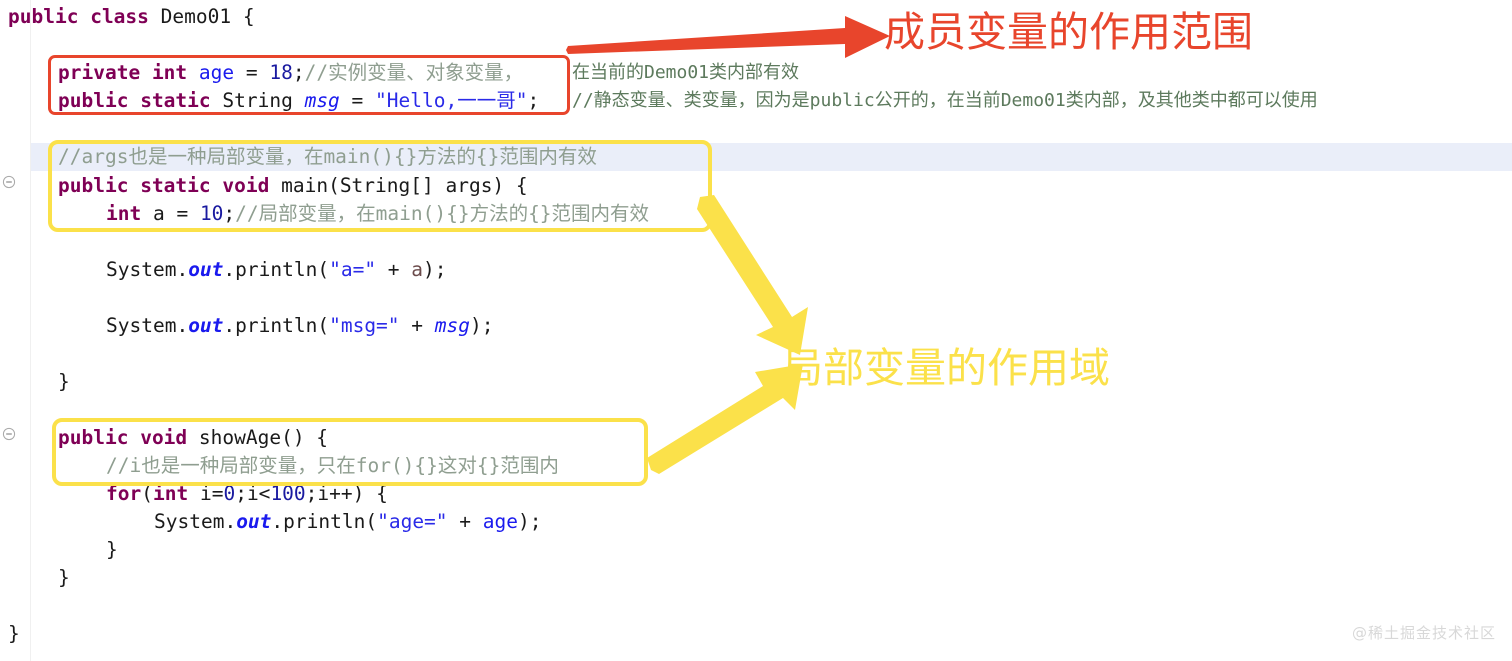 Image resolution: width=1512 pixels, height=661 pixels. I want to click on code-token-number: 18, so click(281, 72).